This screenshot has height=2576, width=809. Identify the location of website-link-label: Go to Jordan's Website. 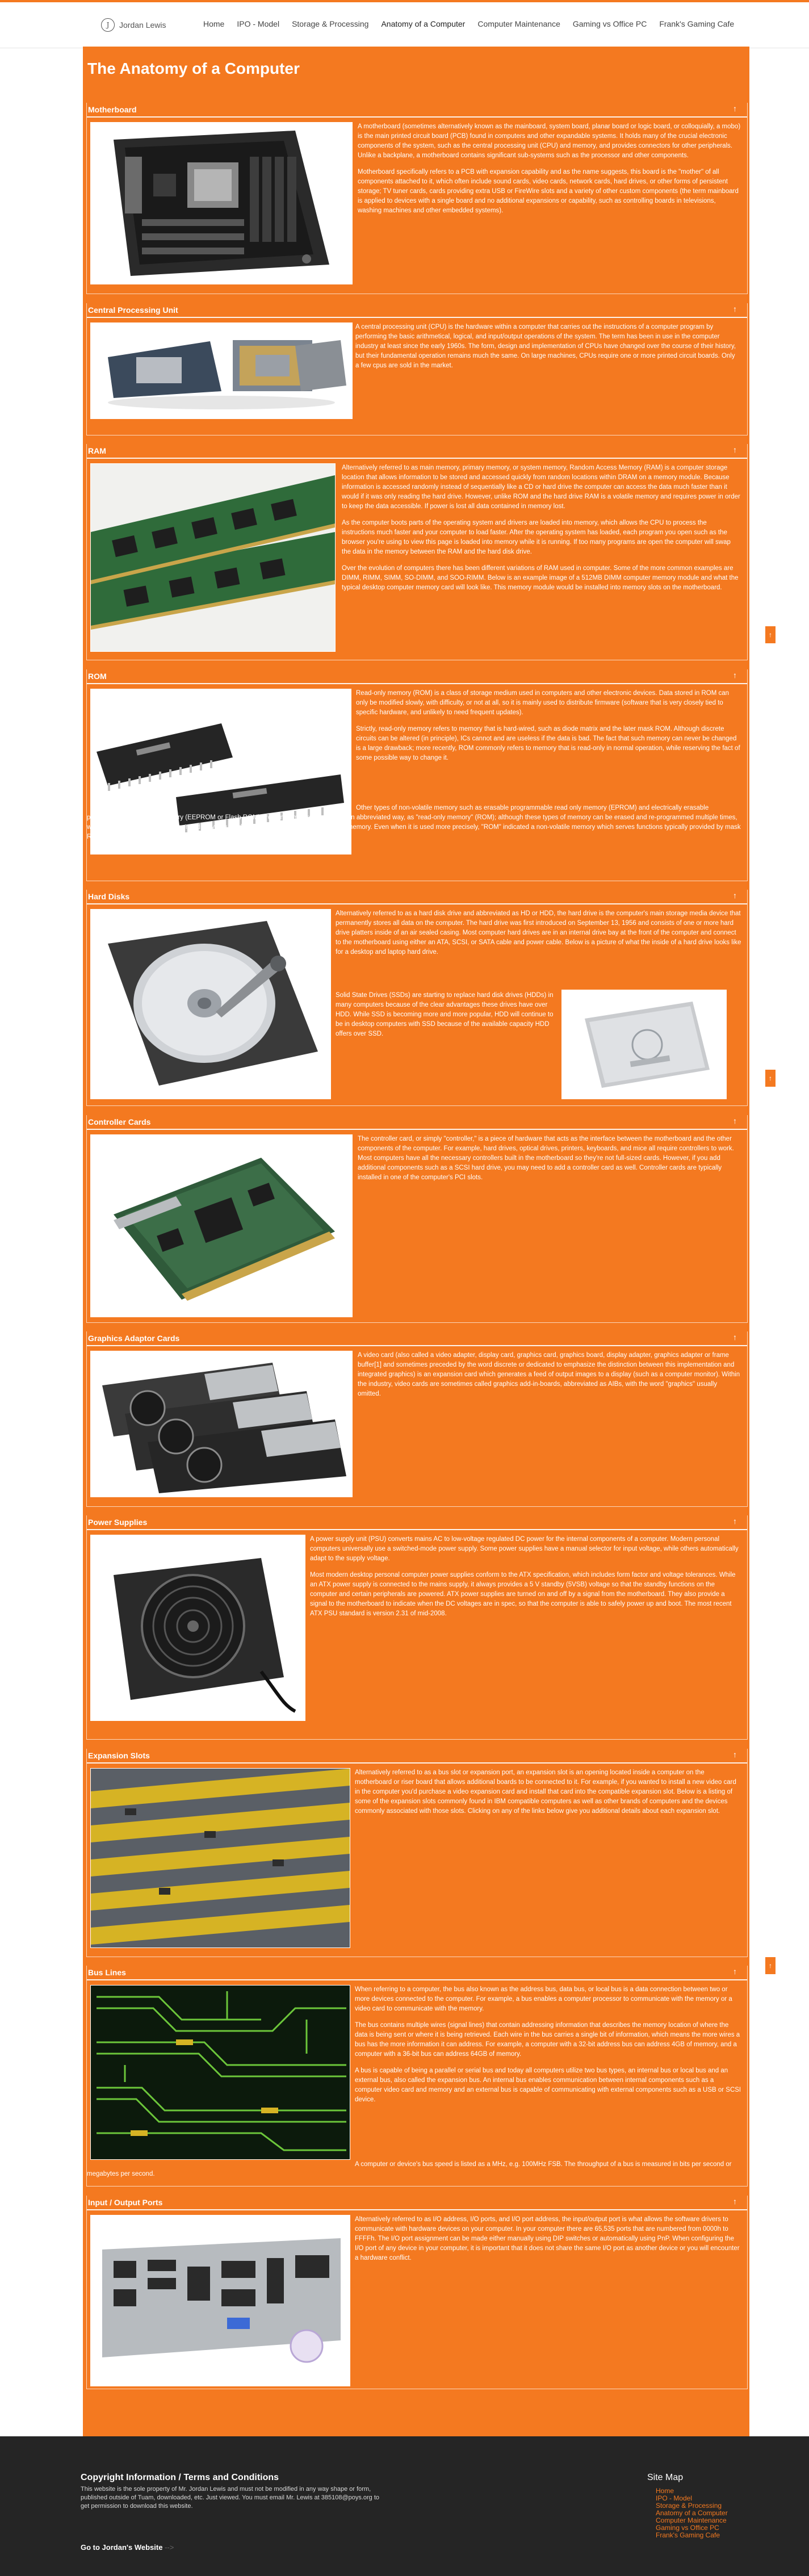
(121, 2547).